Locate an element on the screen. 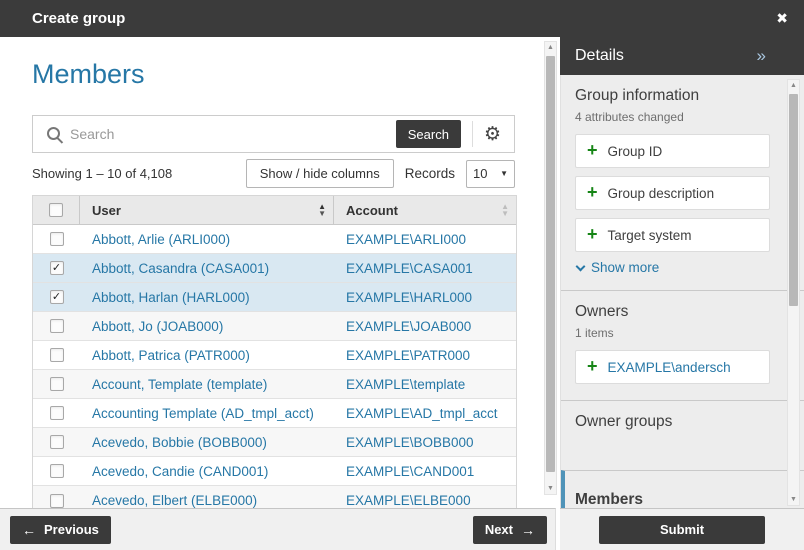 This screenshot has width=804, height=550. column-header-user: User ▲ ▼ is located at coordinates (207, 210).